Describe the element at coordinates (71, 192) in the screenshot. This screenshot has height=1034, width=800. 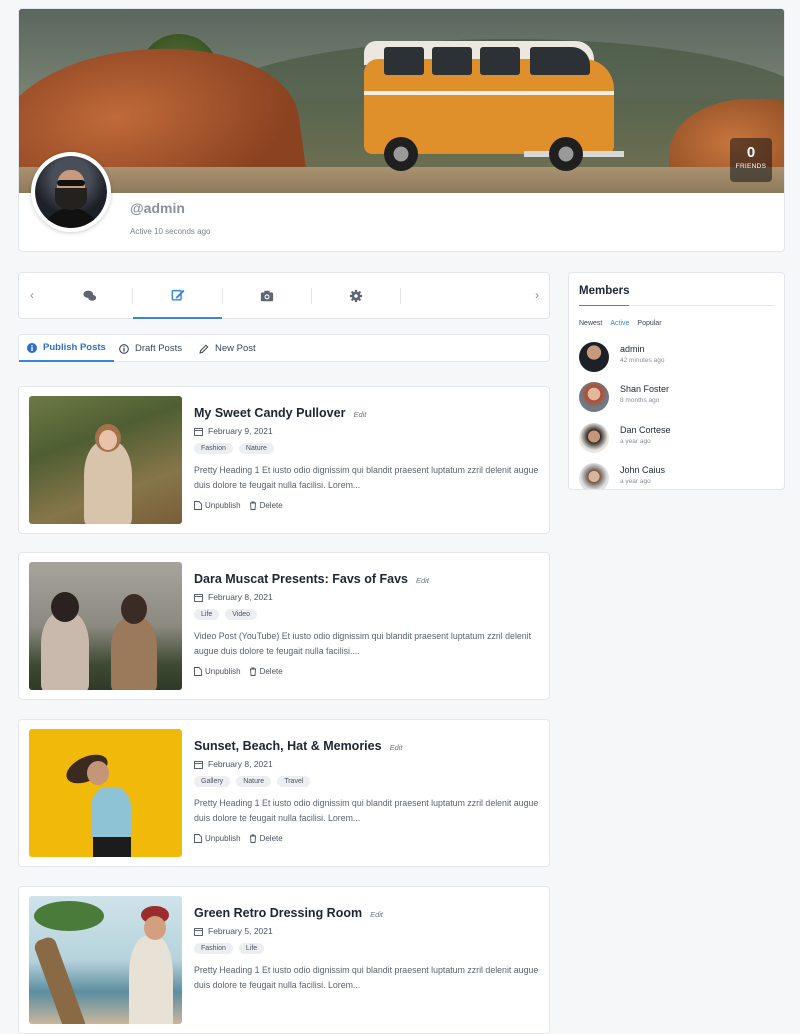
I see `profile-avatar` at that location.